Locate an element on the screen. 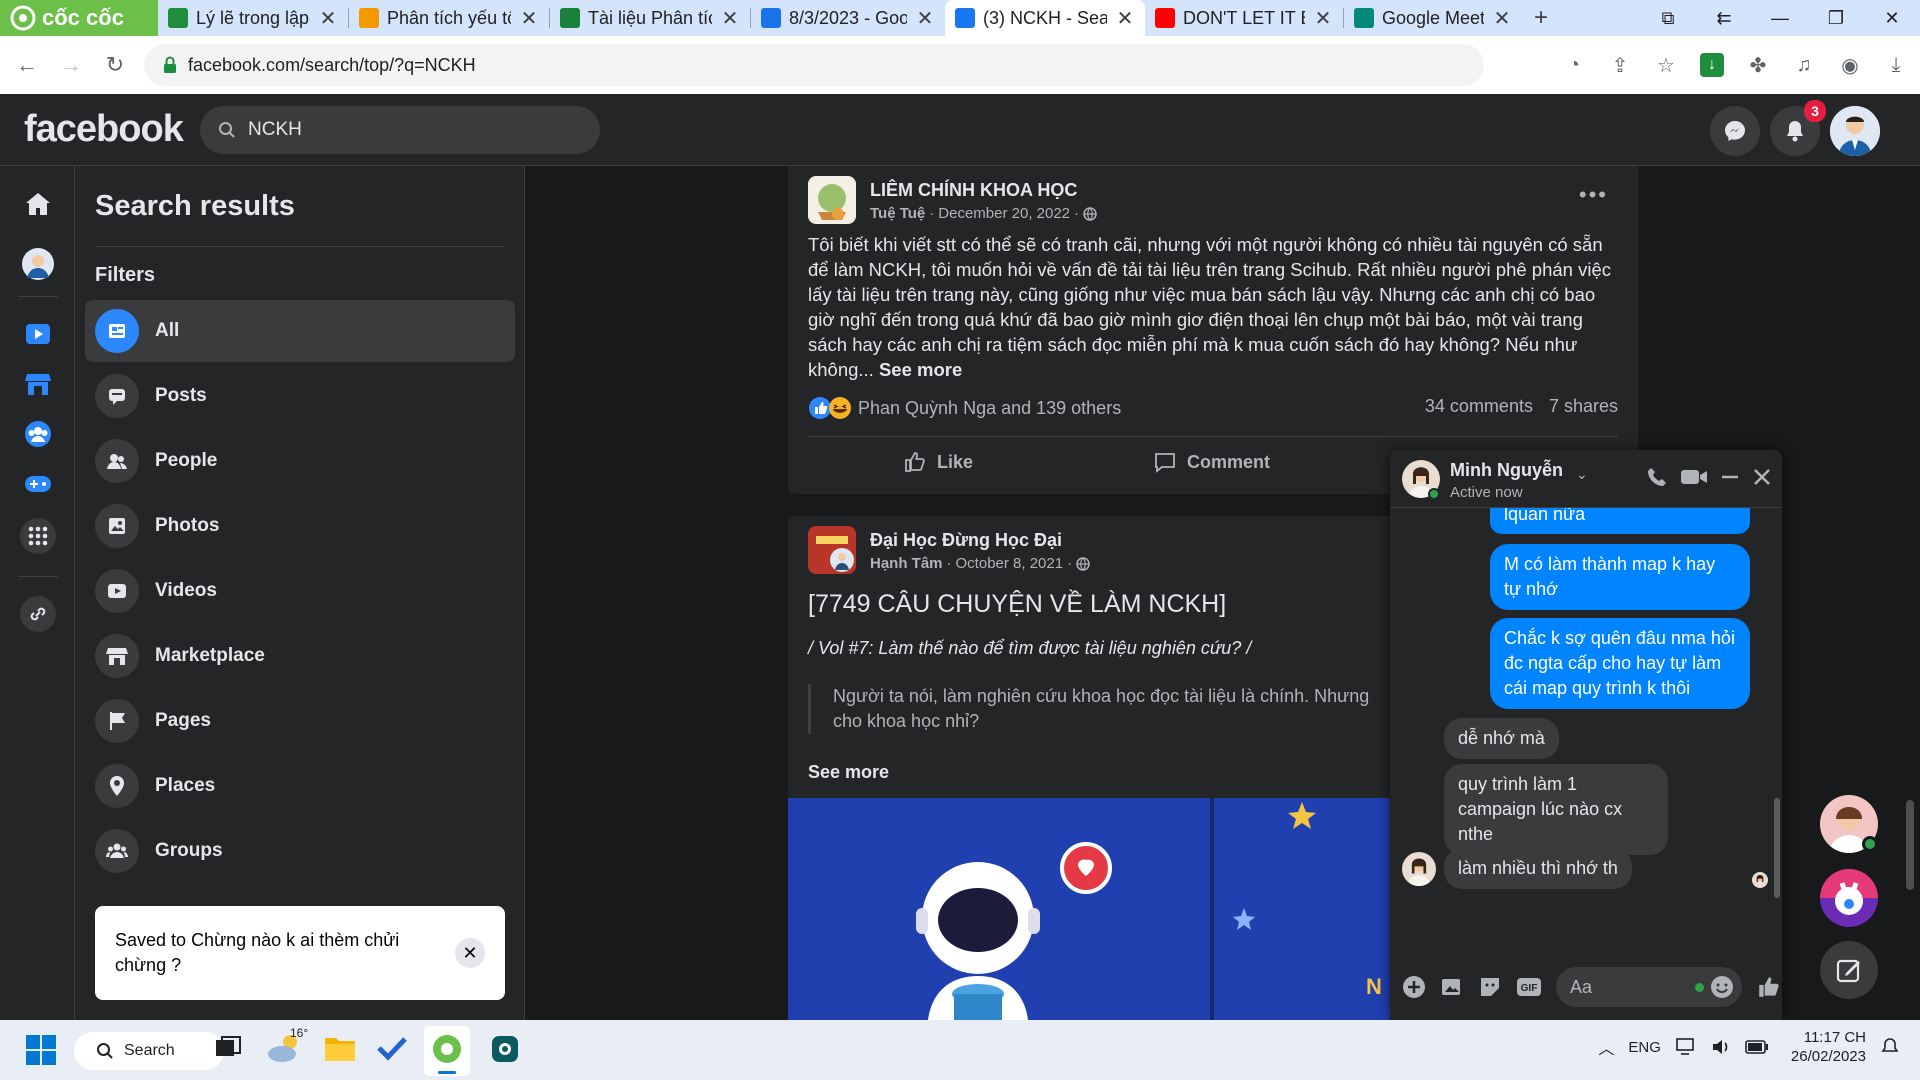 The width and height of the screenshot is (1920, 1080). maximize-button: ❐ is located at coordinates (1836, 18).